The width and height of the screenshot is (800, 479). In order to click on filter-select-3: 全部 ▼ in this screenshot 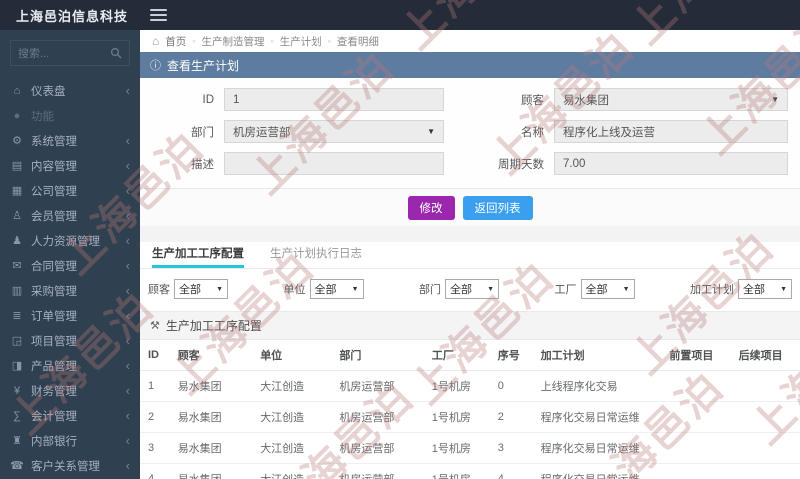, I will do `click(607, 289)`.